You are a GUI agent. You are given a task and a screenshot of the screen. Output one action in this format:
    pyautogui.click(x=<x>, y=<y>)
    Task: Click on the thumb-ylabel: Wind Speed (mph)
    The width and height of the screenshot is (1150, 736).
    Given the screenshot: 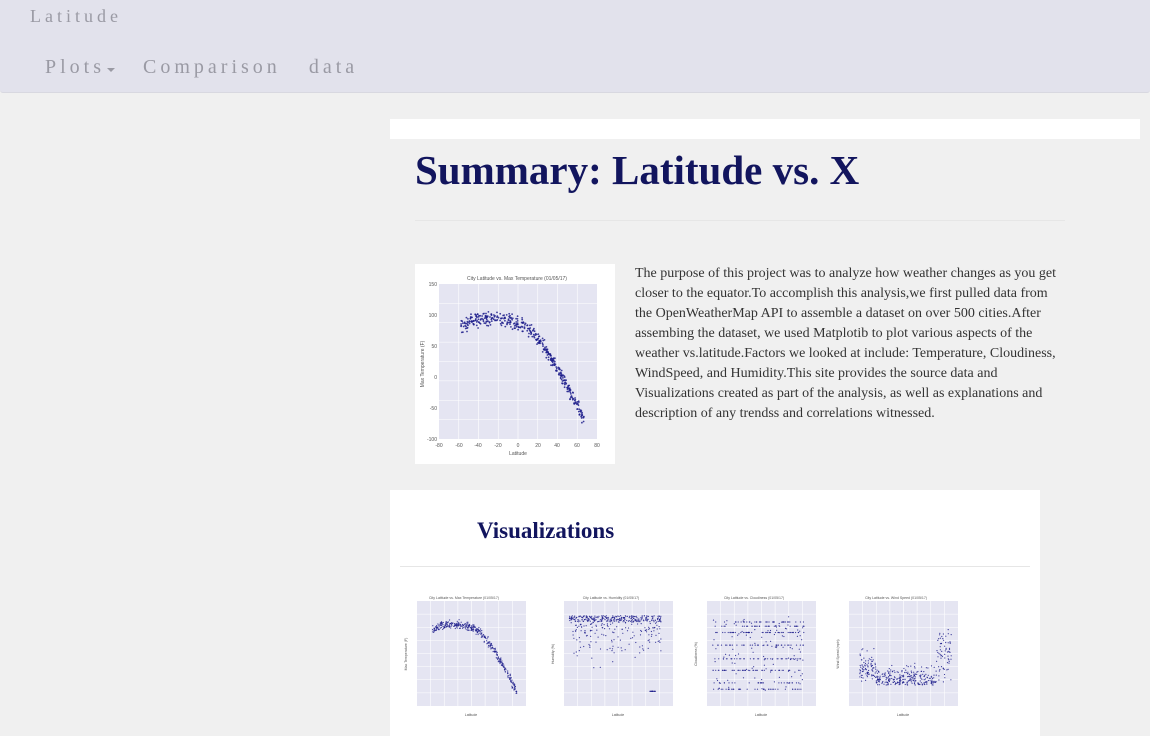 What is the action you would take?
    pyautogui.click(x=838, y=653)
    